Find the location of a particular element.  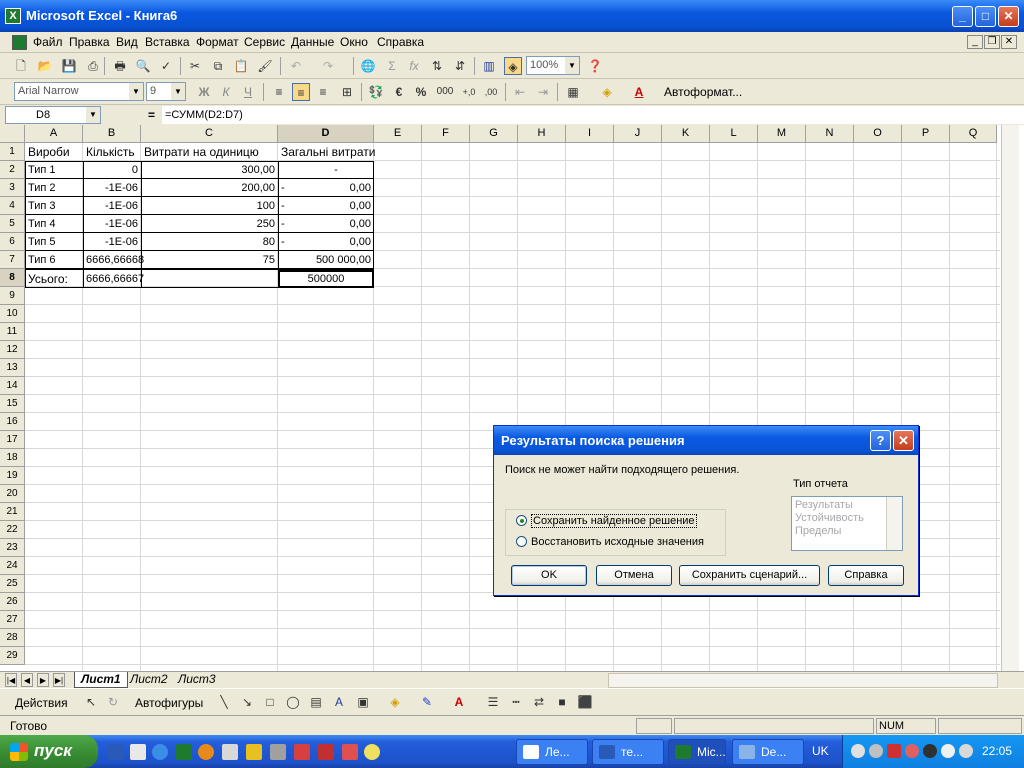

spelling-icon: ✓ is located at coordinates (166, 66).